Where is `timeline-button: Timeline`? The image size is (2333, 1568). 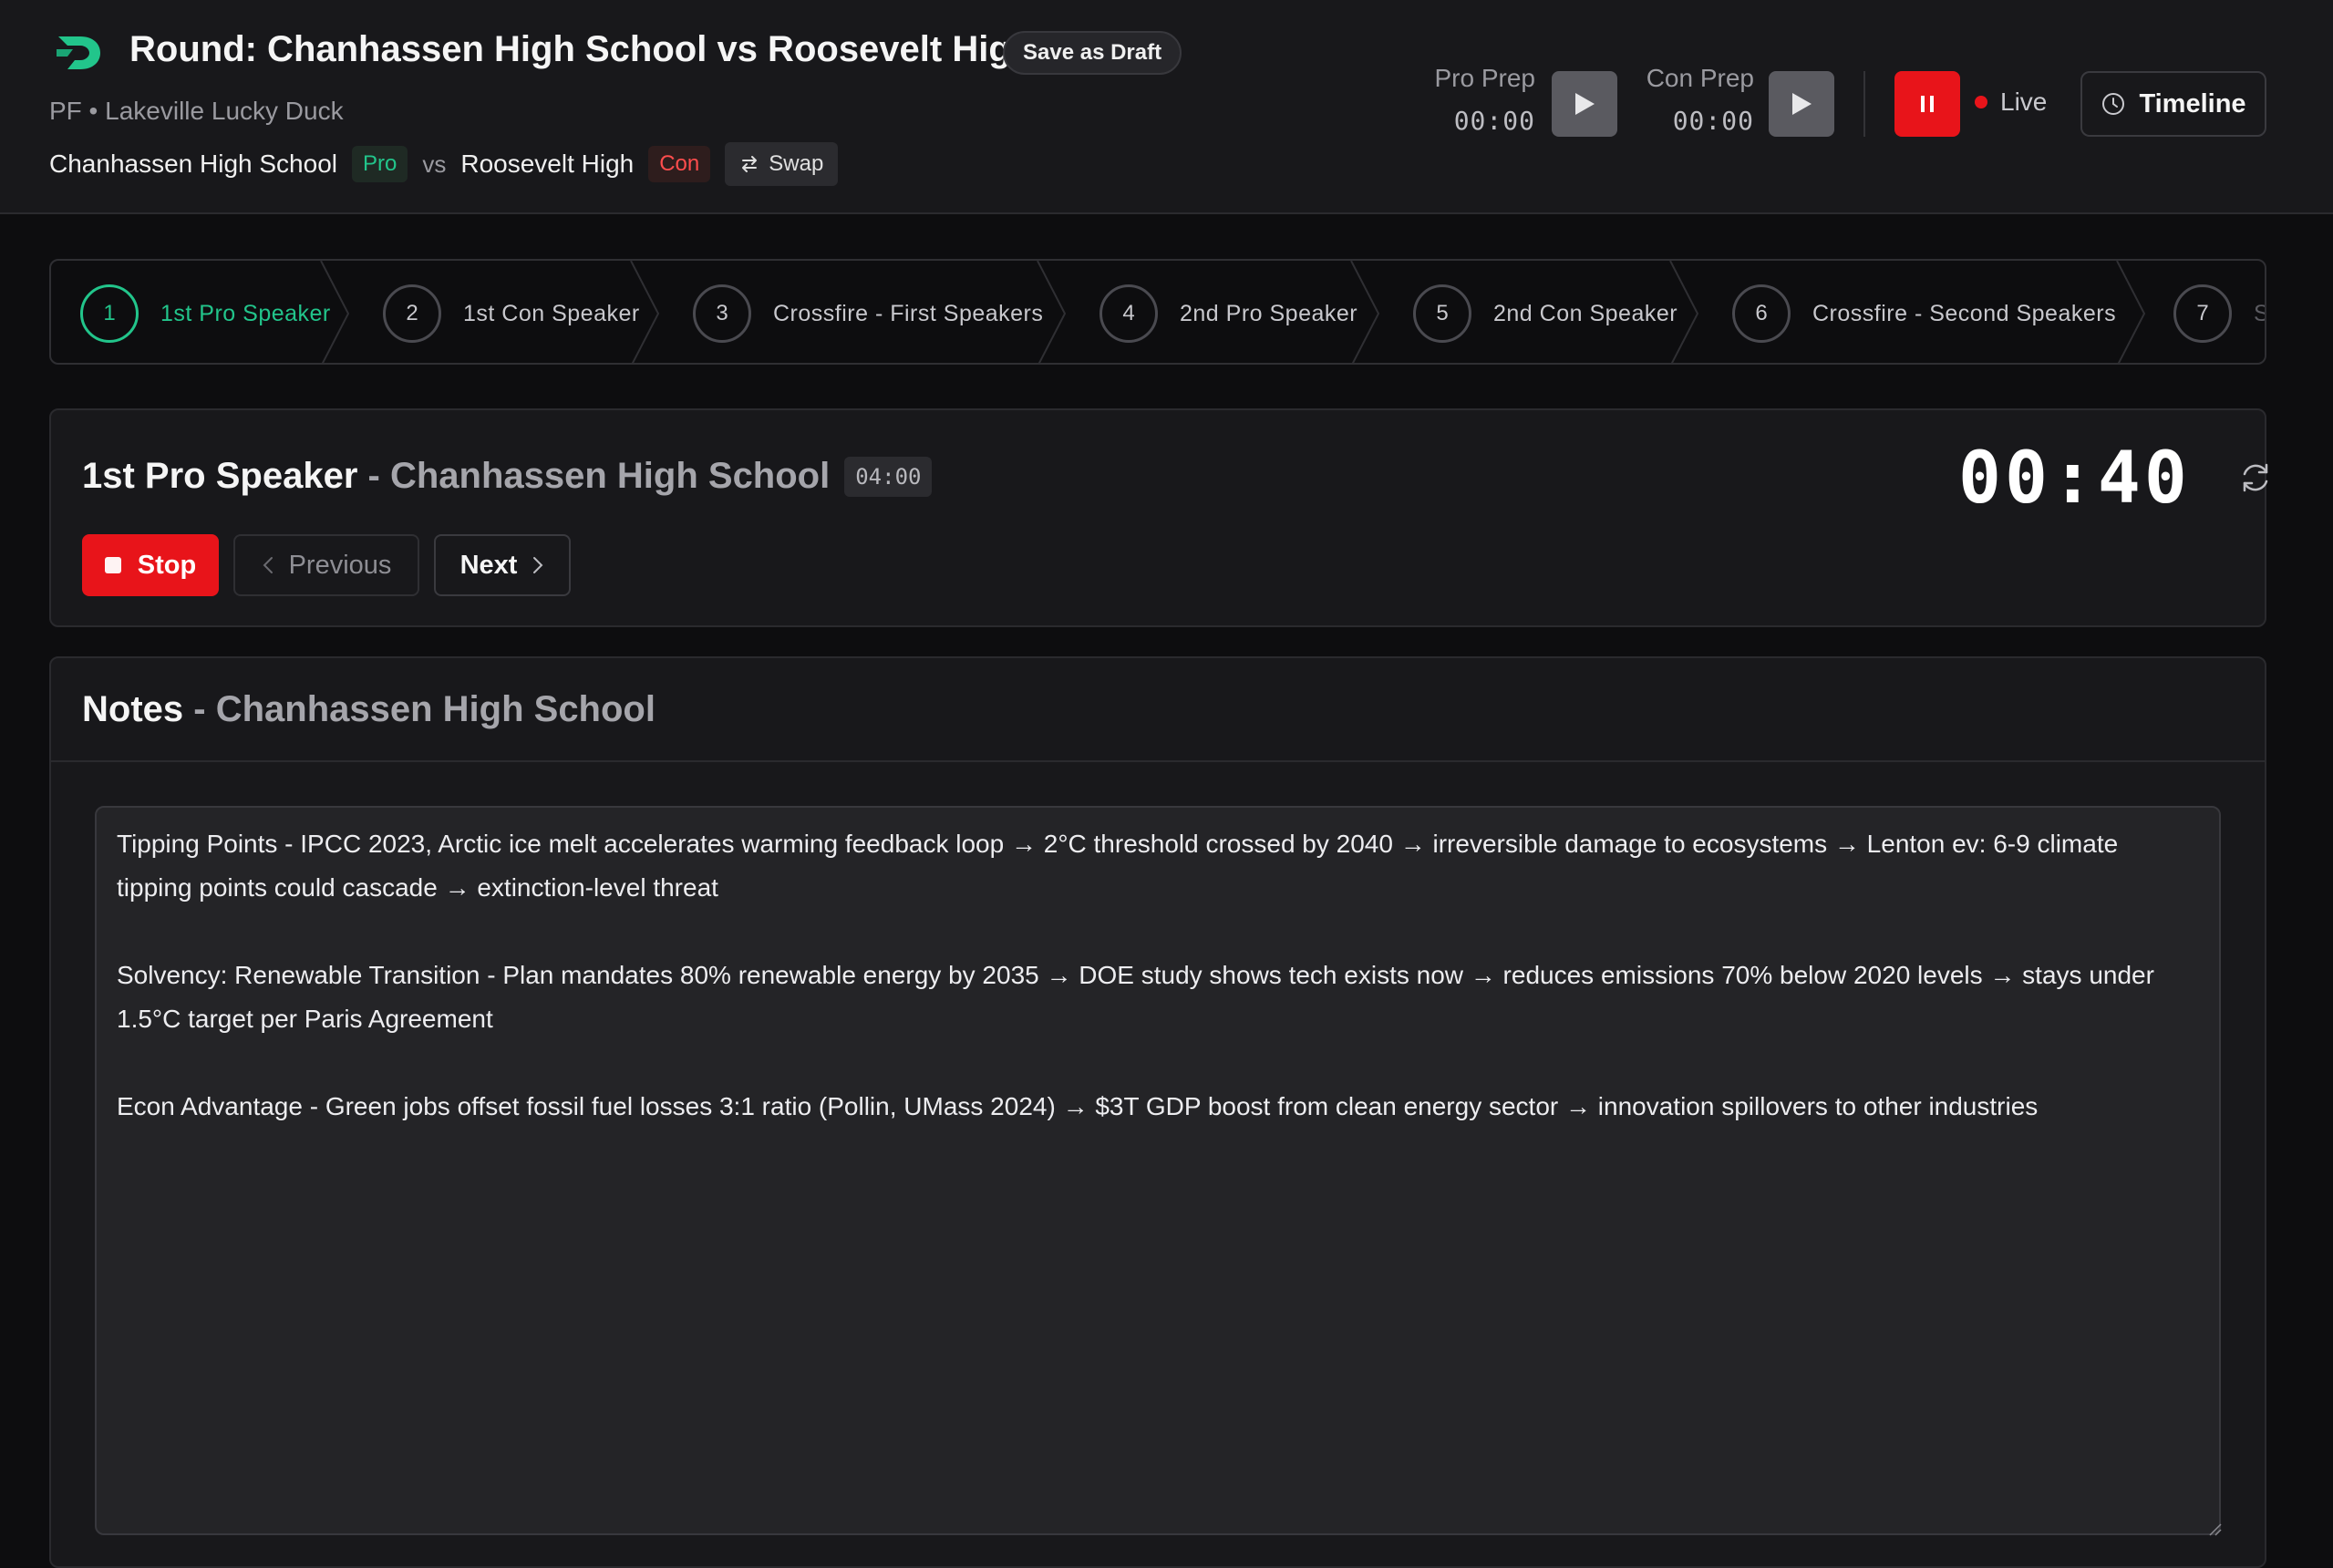
timeline-button: Timeline is located at coordinates (2173, 104).